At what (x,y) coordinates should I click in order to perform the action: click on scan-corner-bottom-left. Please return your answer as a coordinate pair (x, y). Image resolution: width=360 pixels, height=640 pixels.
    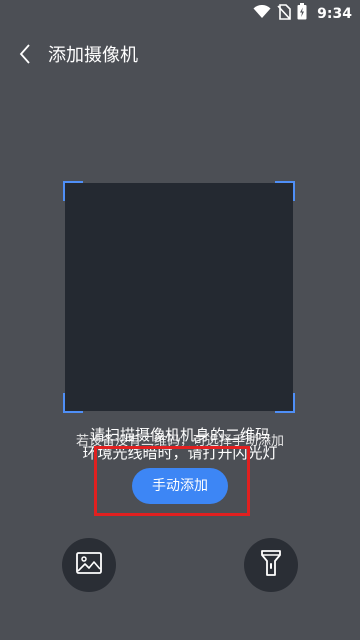
    Looking at the image, I should click on (73, 403).